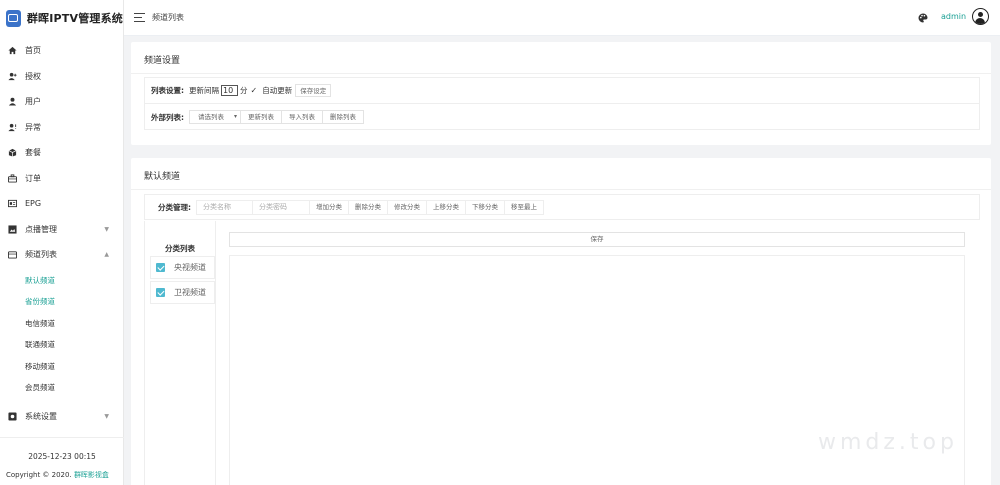  I want to click on sidebar-sub-default: 默认频道, so click(61, 281).